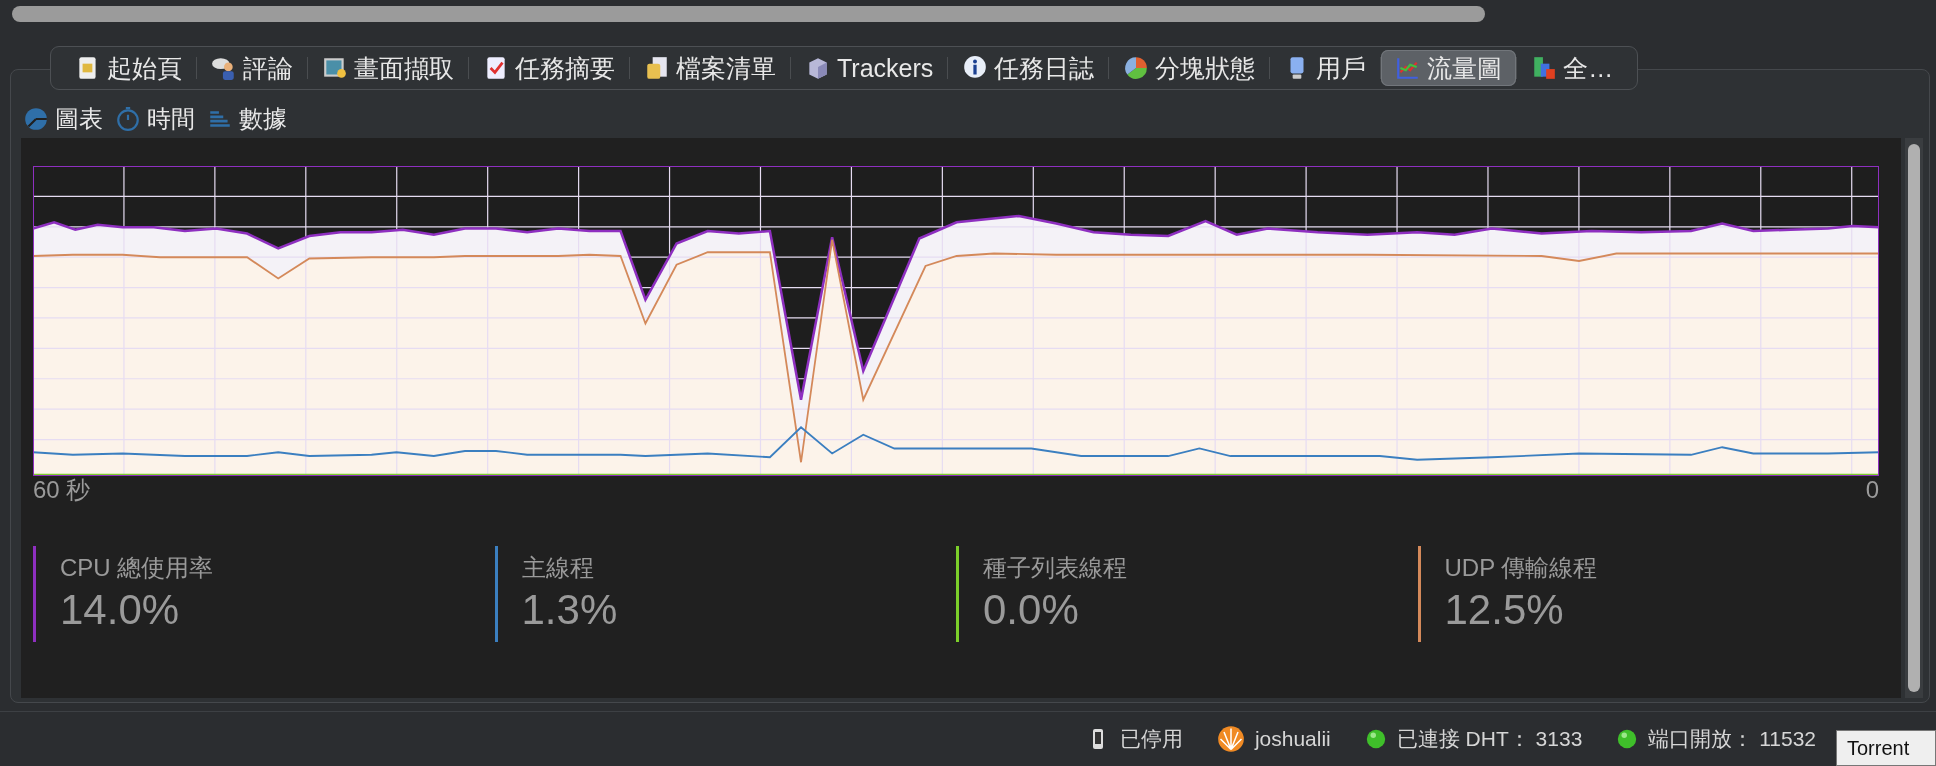  What do you see at coordinates (1230, 739) in the screenshot?
I see `logo-icon` at bounding box center [1230, 739].